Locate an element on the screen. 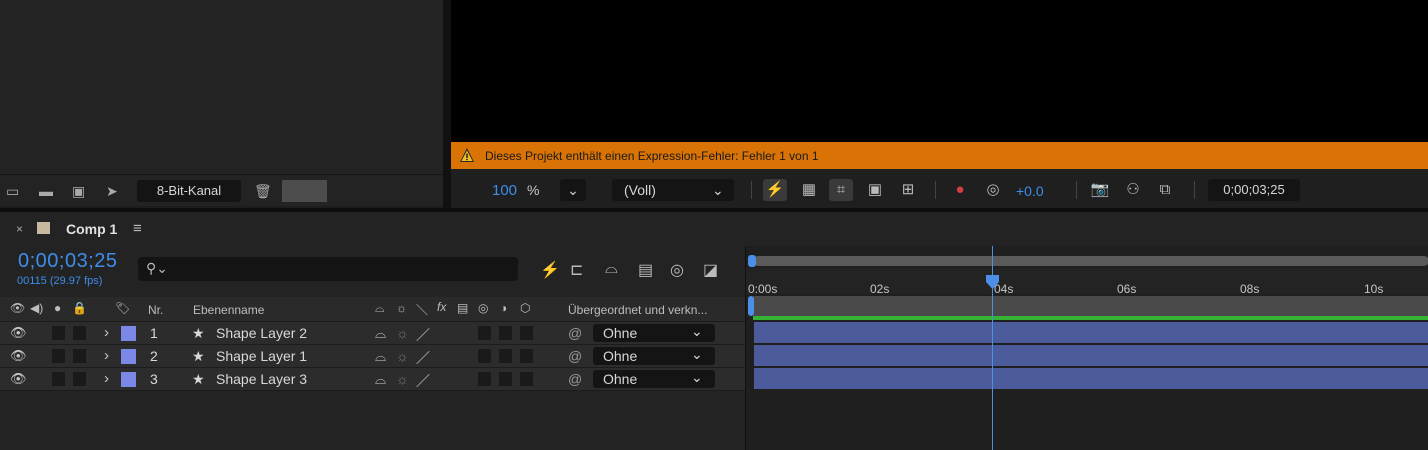  color-swatch is located at coordinates (304, 191).